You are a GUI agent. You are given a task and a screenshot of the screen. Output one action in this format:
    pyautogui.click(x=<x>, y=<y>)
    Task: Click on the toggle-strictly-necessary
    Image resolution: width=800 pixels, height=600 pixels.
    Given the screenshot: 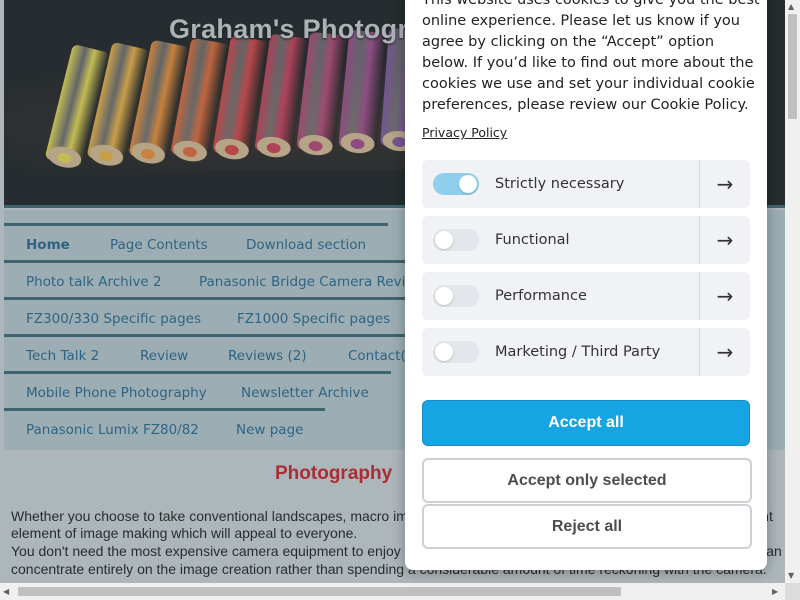 What is the action you would take?
    pyautogui.click(x=456, y=184)
    